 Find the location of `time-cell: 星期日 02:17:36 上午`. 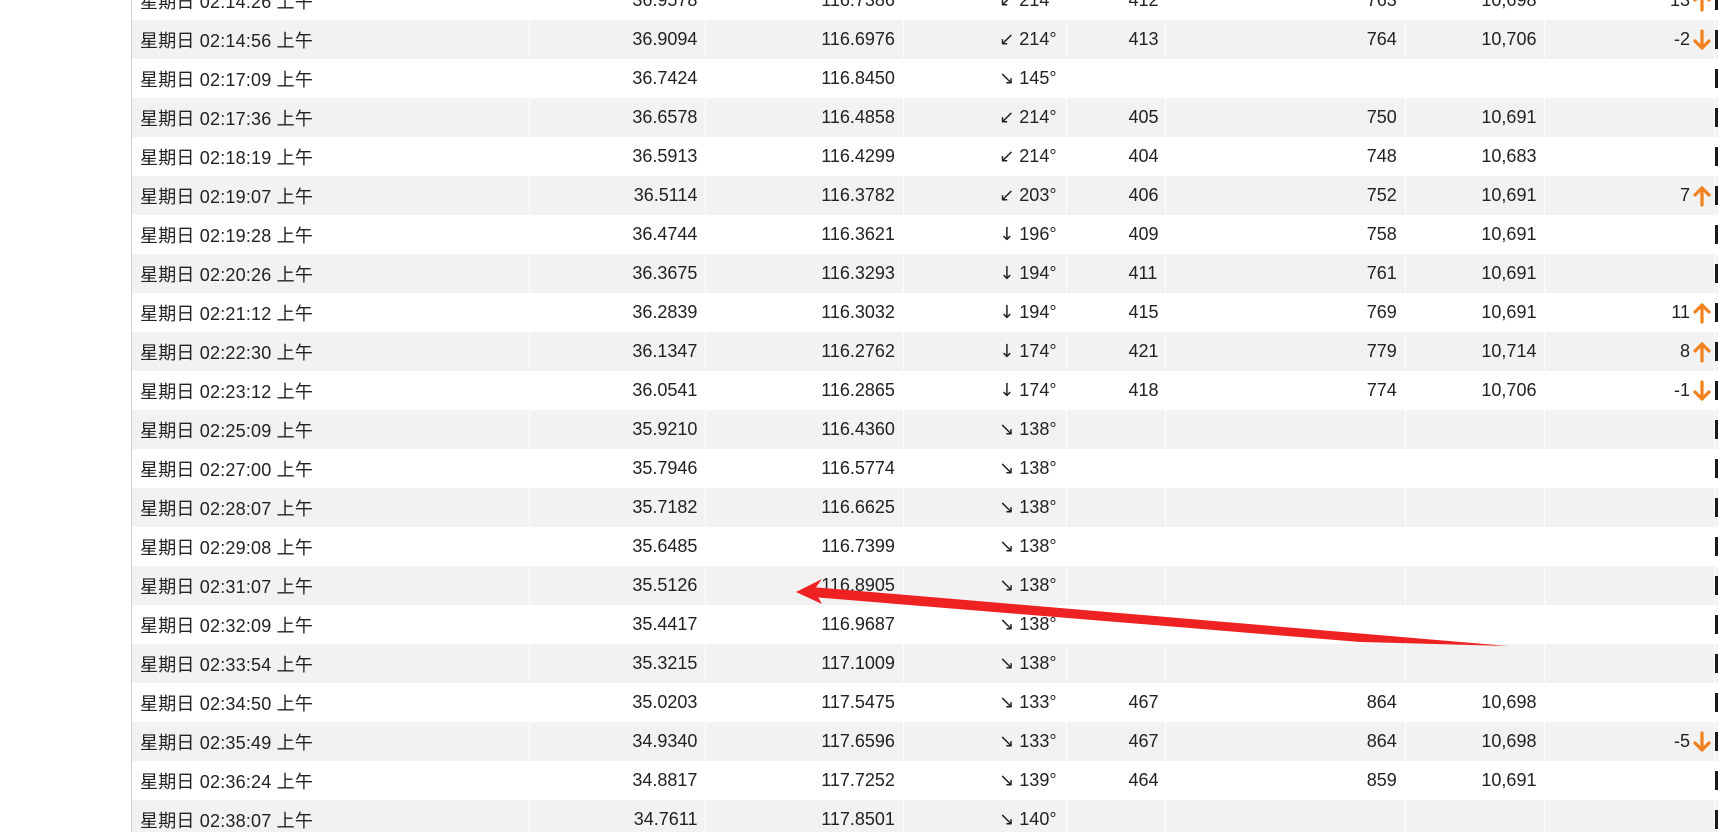

time-cell: 星期日 02:17:36 上午 is located at coordinates (331, 117).